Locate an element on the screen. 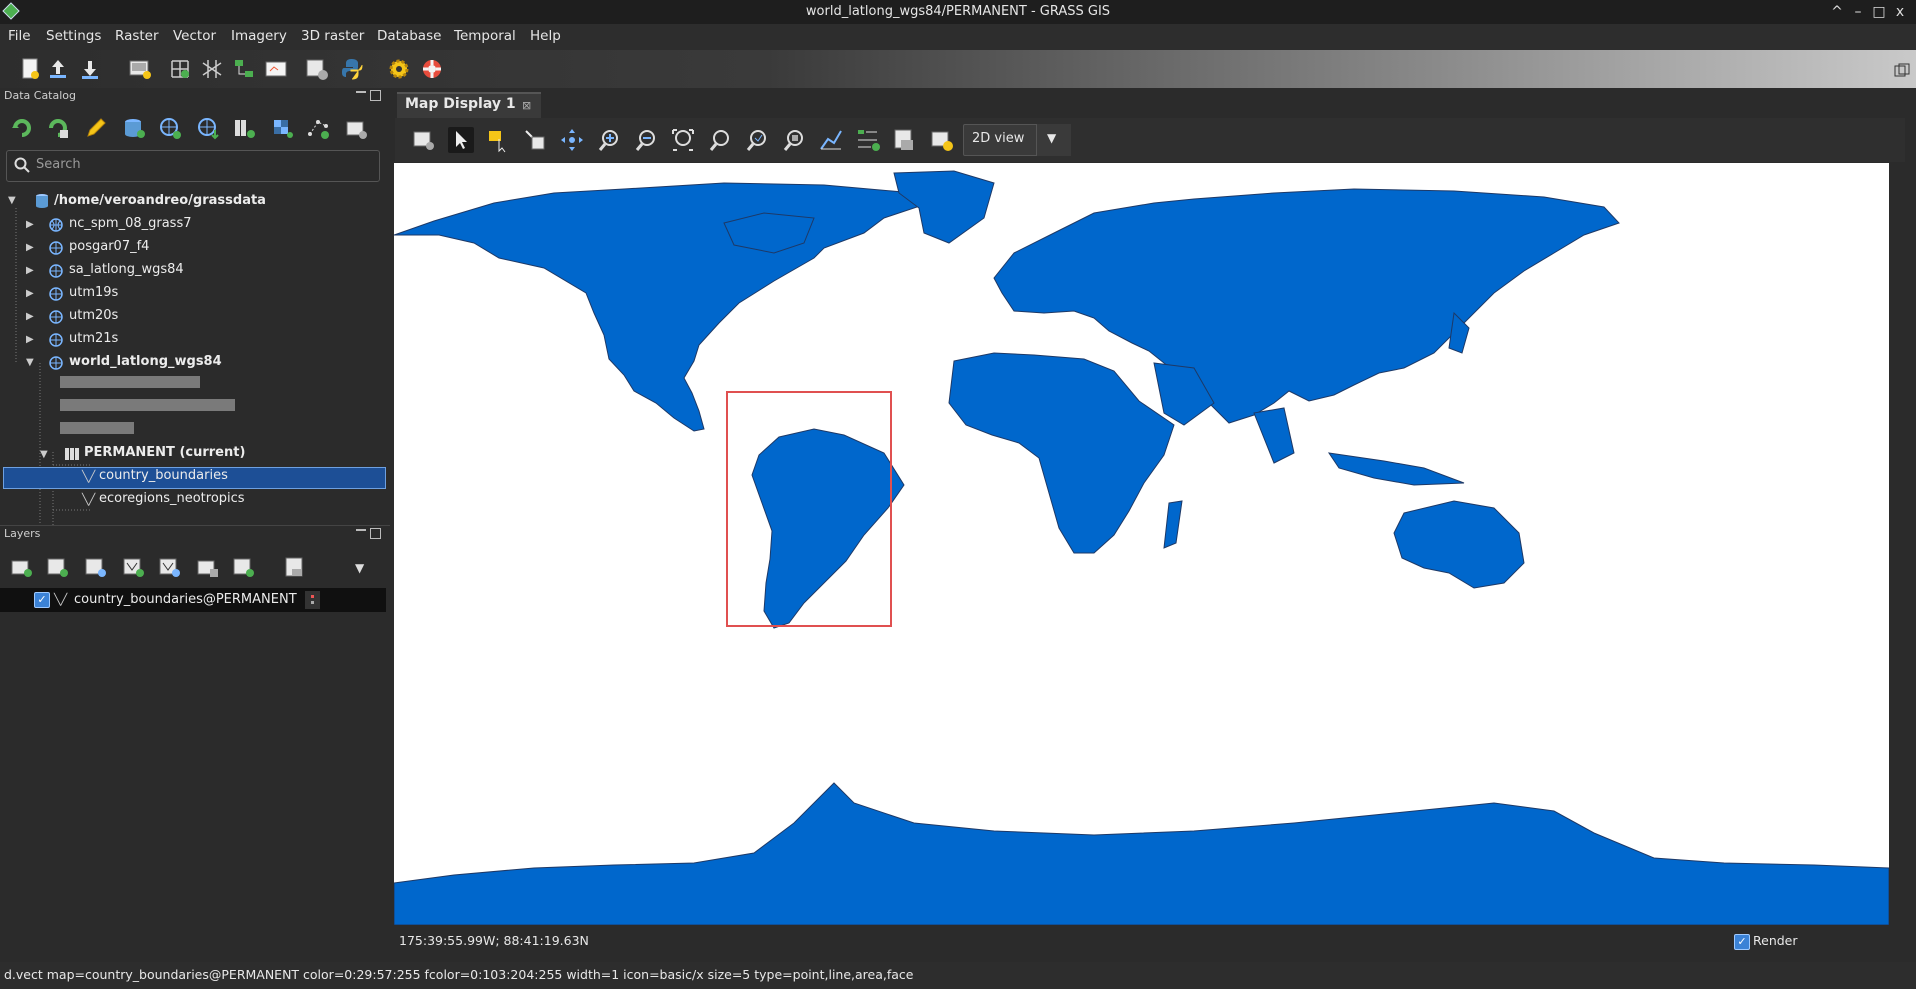  africa is located at coordinates (1061, 453).